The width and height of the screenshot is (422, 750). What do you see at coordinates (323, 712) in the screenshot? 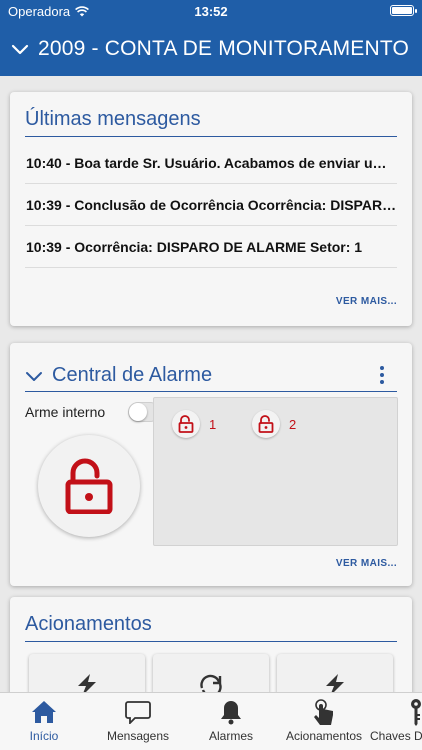
I see `touch-icon` at bounding box center [323, 712].